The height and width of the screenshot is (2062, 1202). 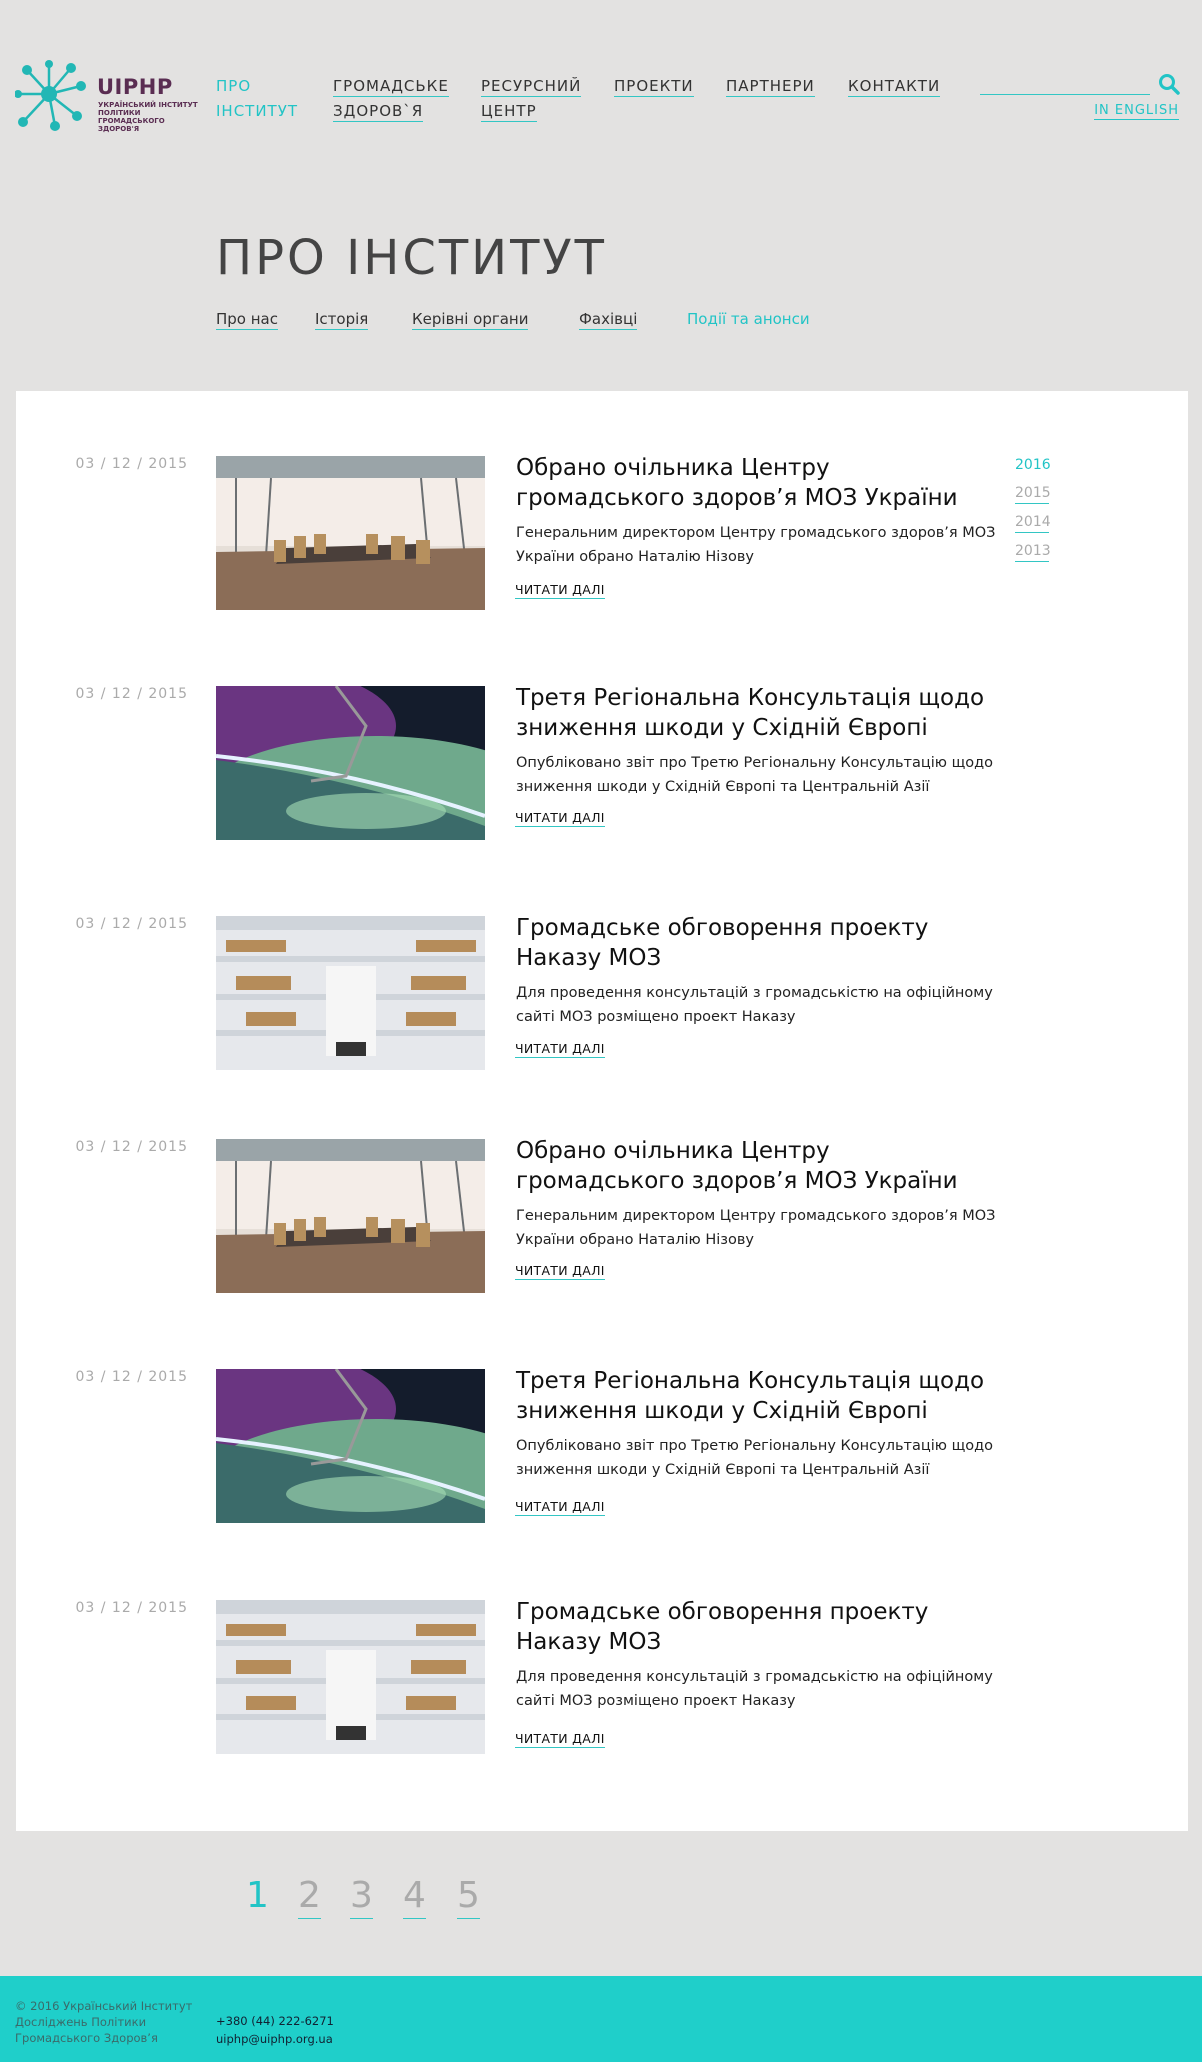 I want to click on footer-phone-link: +380 (44) 222-6271, so click(x=275, y=2021).